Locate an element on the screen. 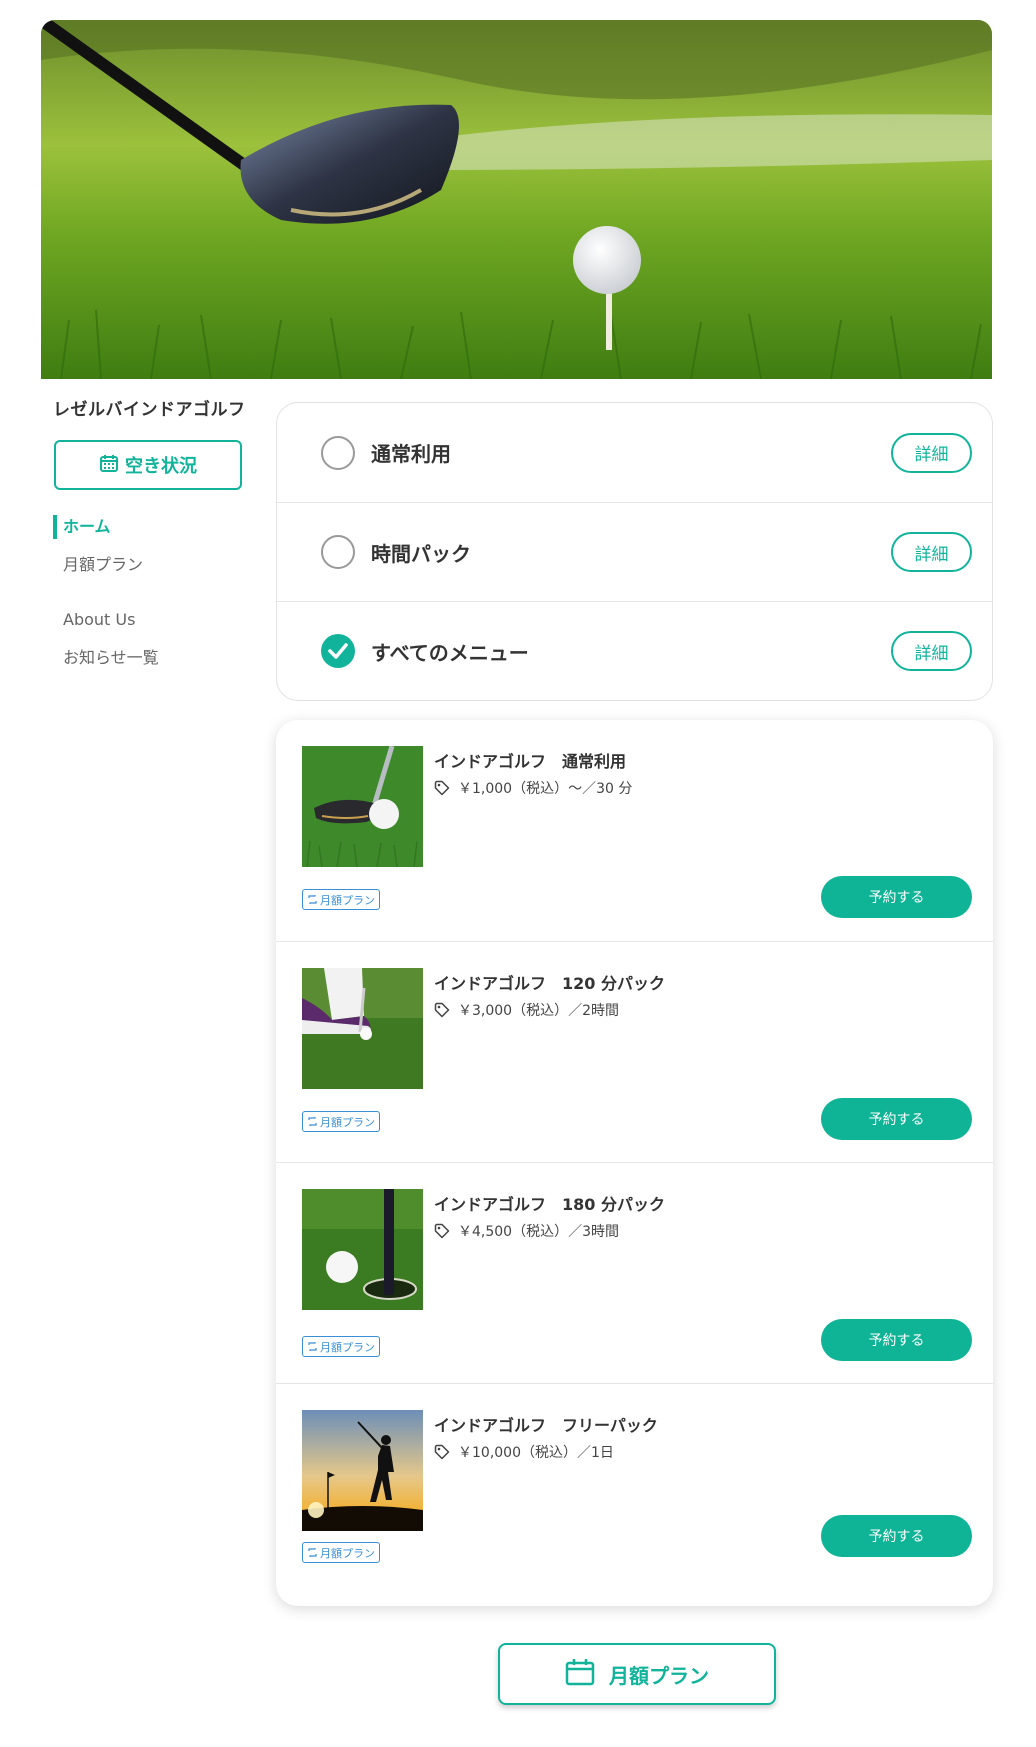 The height and width of the screenshot is (1747, 1036). nav-item-monthly-plan: 月額プラン is located at coordinates (153, 565).